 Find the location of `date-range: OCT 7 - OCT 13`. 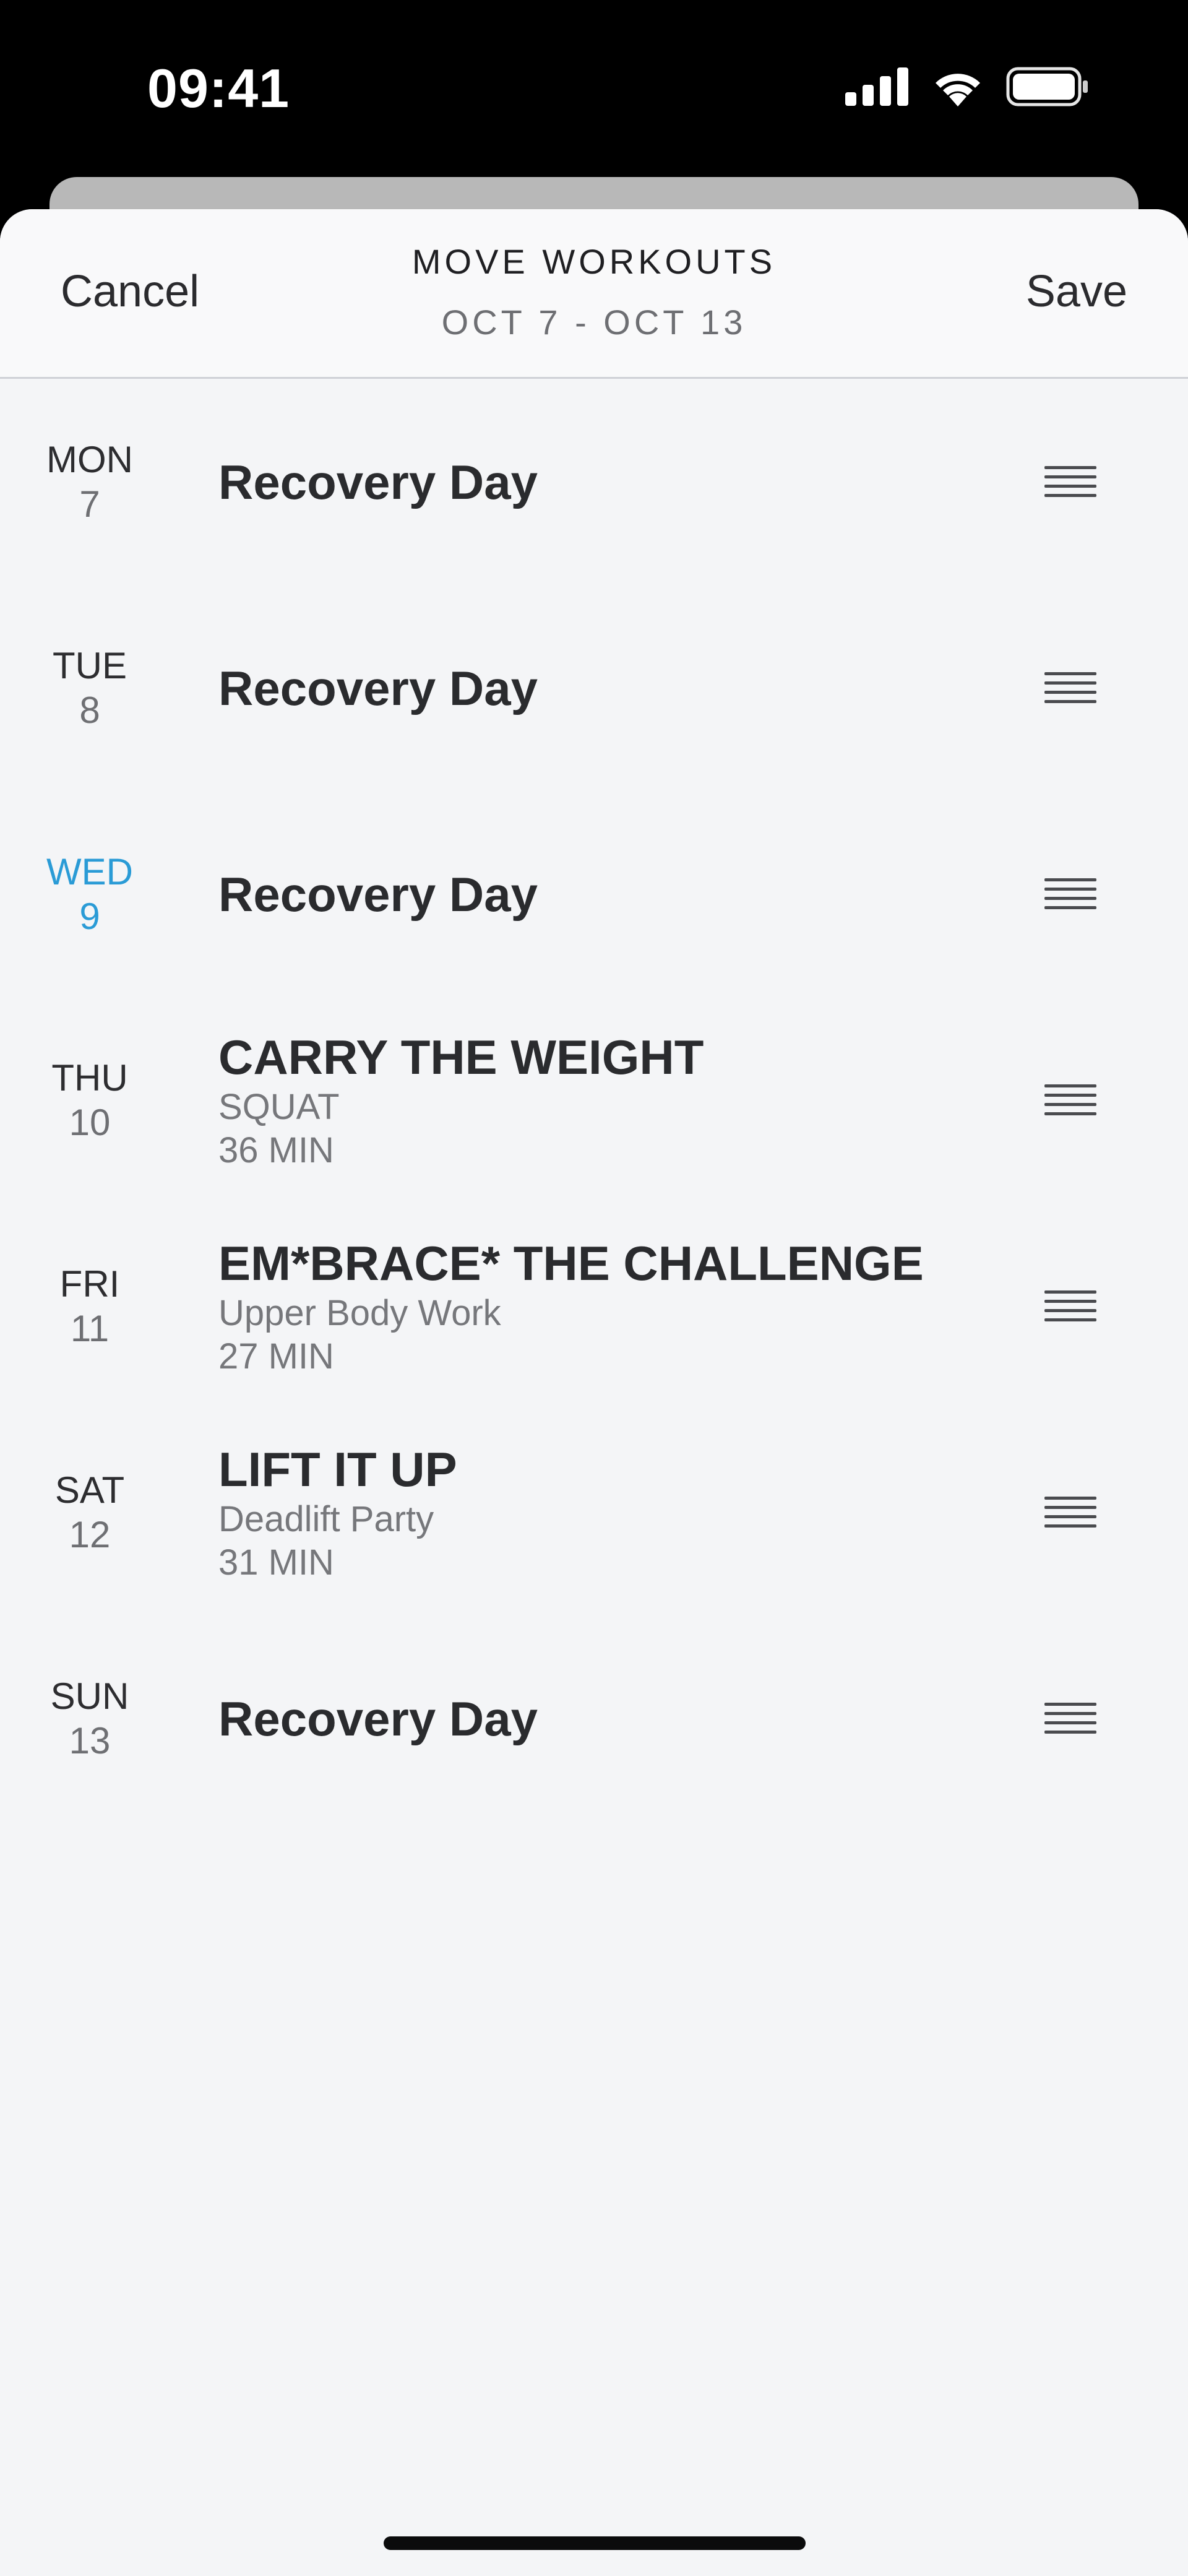

date-range: OCT 7 - OCT 13 is located at coordinates (594, 322).